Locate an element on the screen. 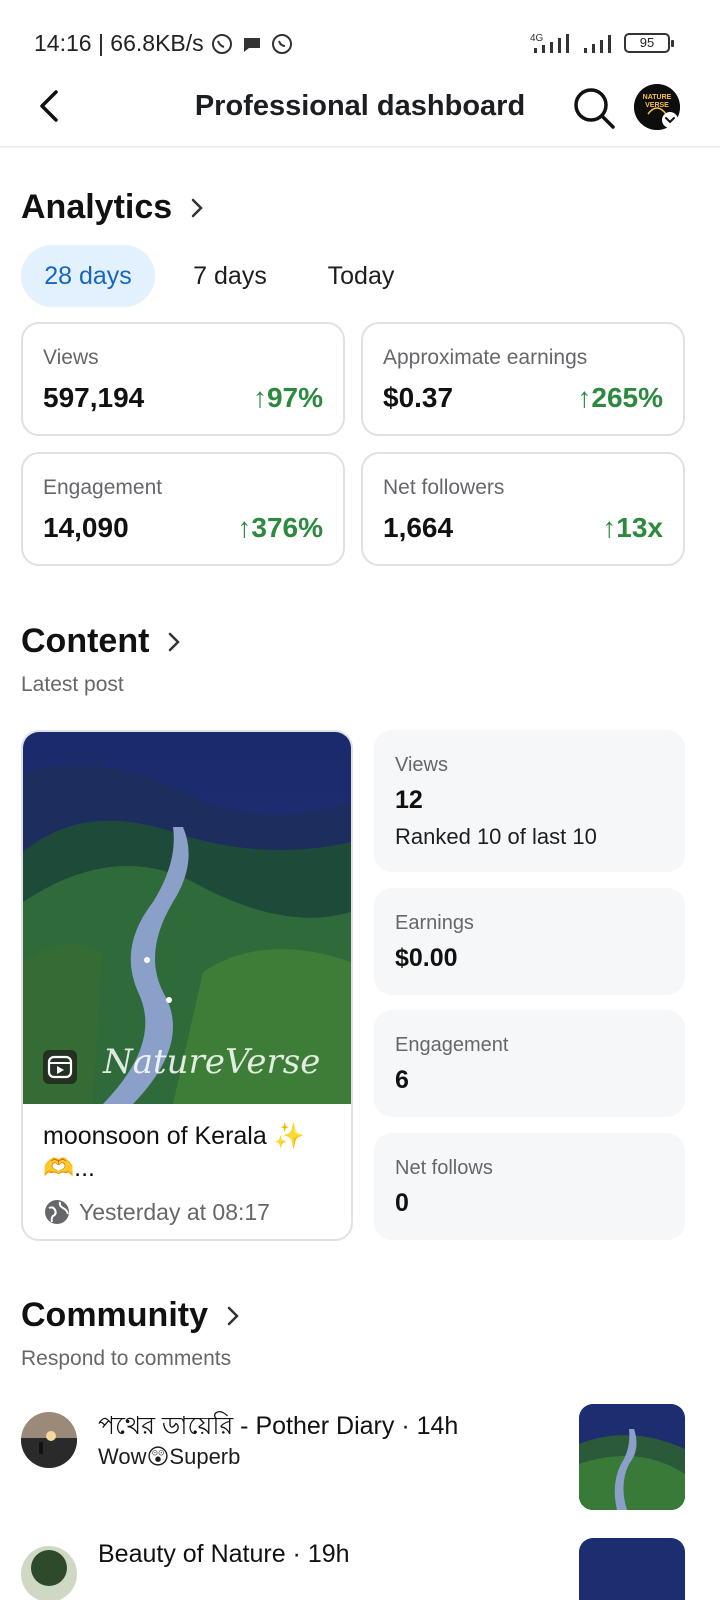  metric-card-views: Views 597,194 ↑97% is located at coordinates (183, 379).